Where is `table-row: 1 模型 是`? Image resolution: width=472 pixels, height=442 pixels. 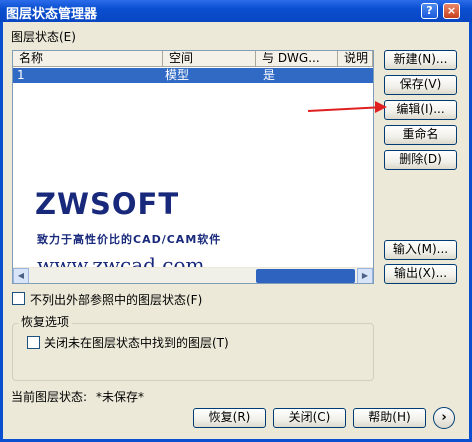
table-row: 1 模型 是 is located at coordinates (193, 75).